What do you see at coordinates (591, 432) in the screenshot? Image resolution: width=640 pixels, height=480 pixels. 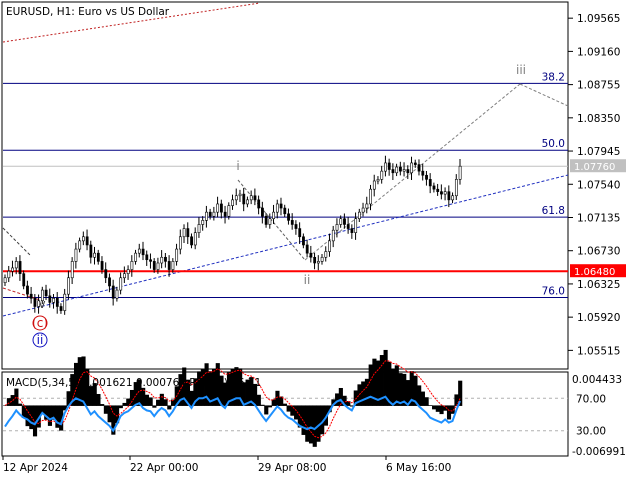 I see `rsi-level-label: 30.00` at bounding box center [591, 432].